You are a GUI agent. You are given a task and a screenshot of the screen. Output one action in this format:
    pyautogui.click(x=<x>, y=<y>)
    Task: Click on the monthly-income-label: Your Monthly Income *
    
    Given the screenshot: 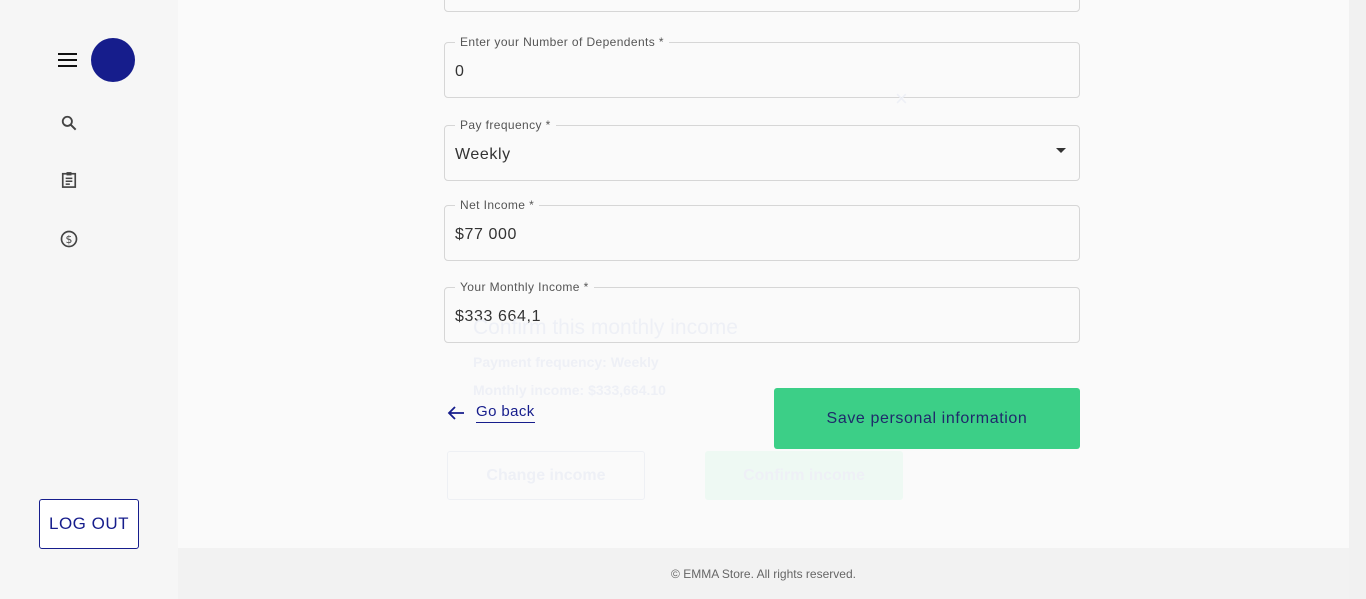 What is the action you would take?
    pyautogui.click(x=524, y=287)
    